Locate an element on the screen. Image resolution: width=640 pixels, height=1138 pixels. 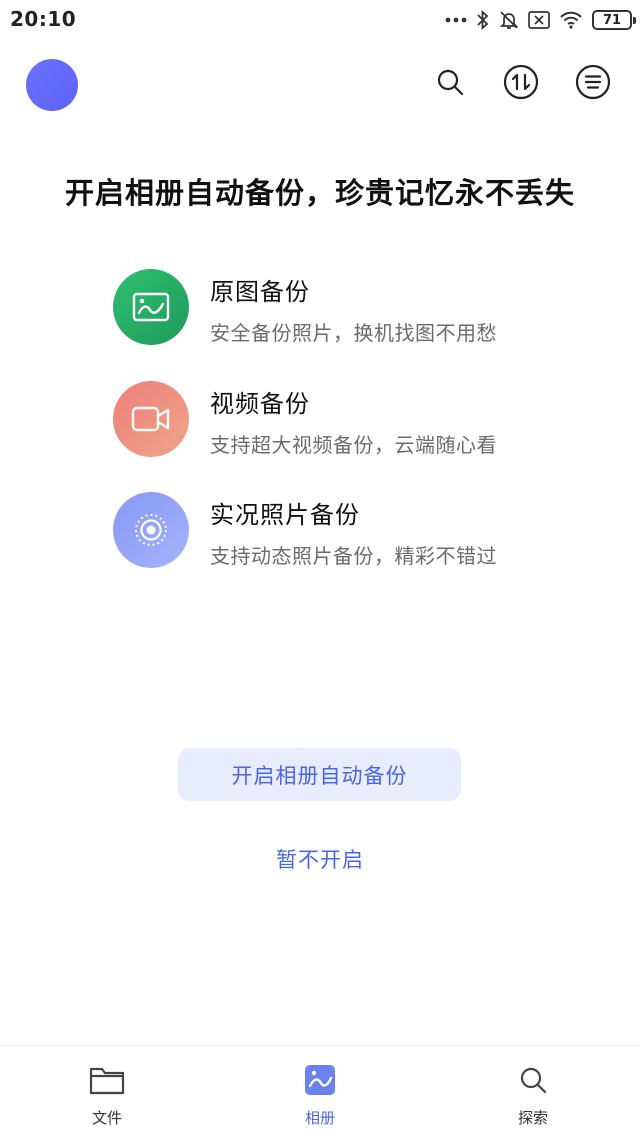
status-icons: 71 is located at coordinates (540, 20).